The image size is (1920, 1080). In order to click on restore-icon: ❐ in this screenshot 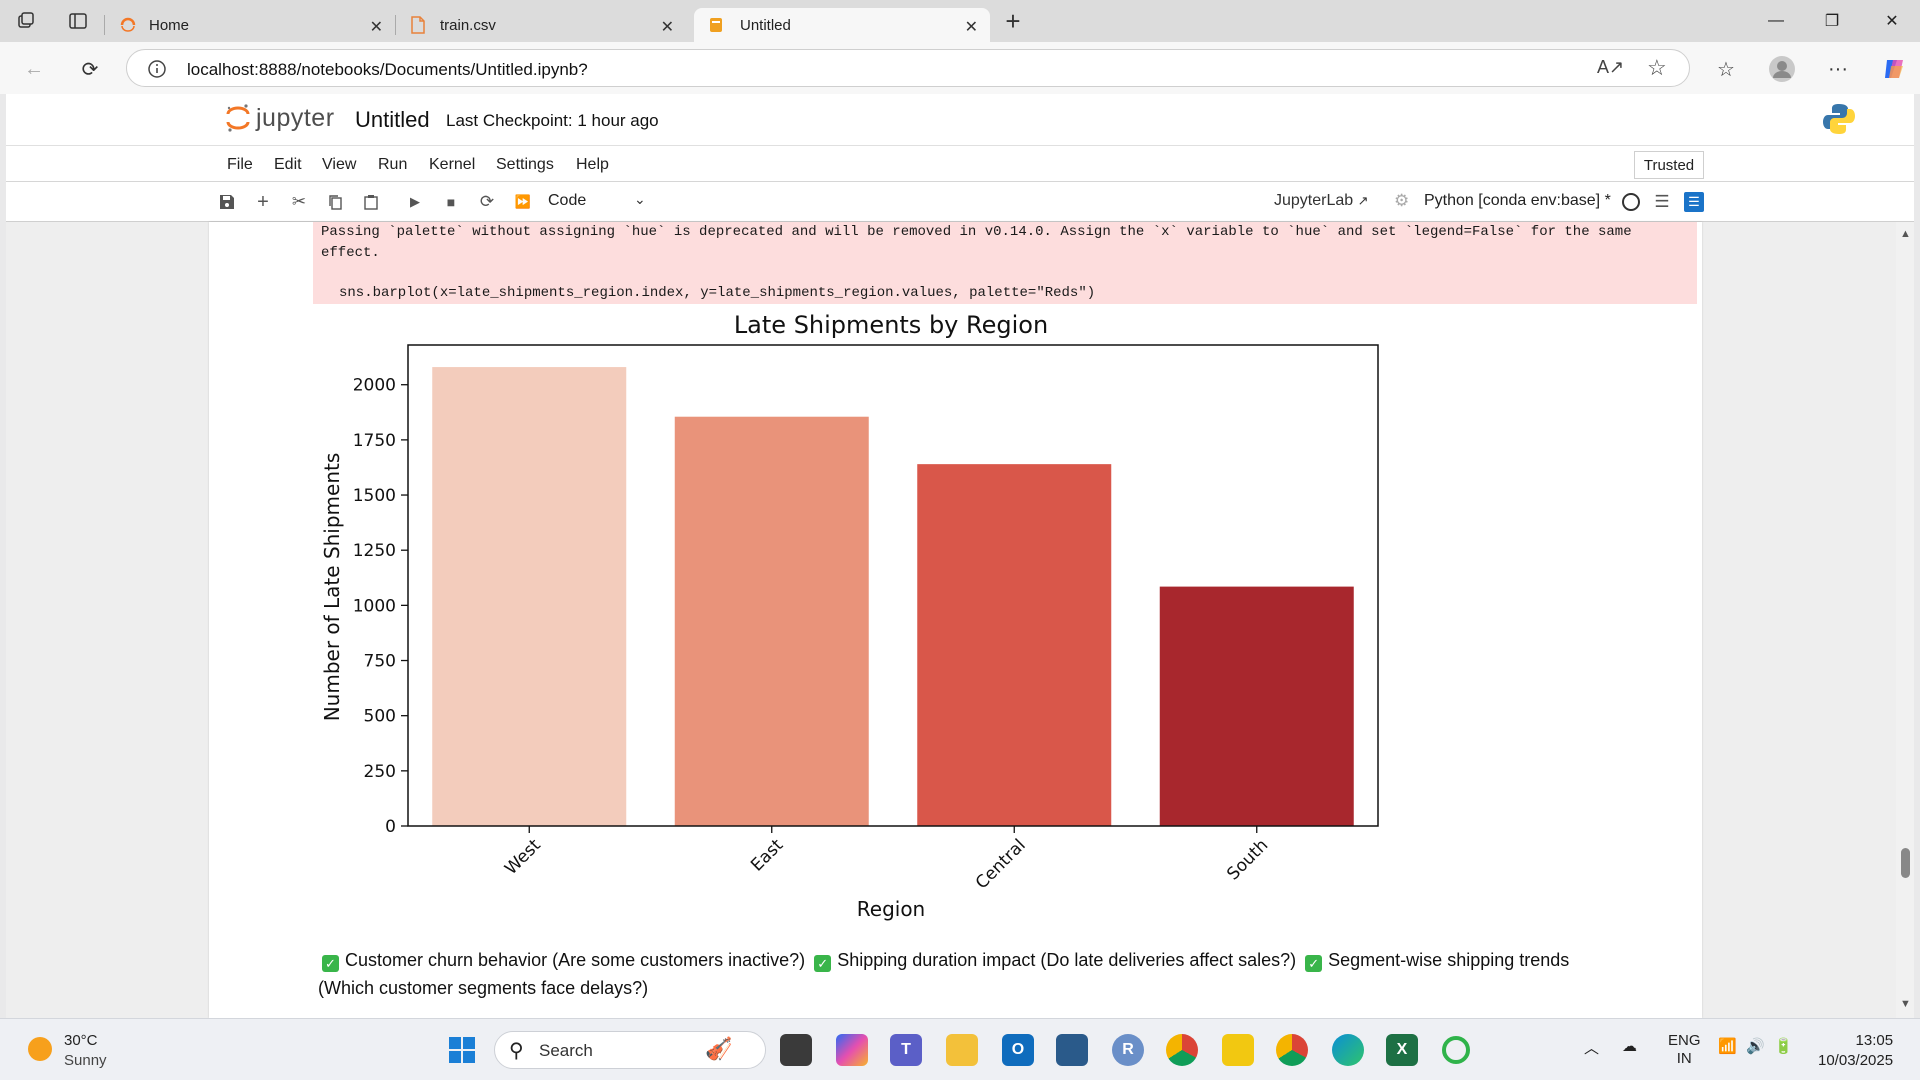, I will do `click(1832, 21)`.